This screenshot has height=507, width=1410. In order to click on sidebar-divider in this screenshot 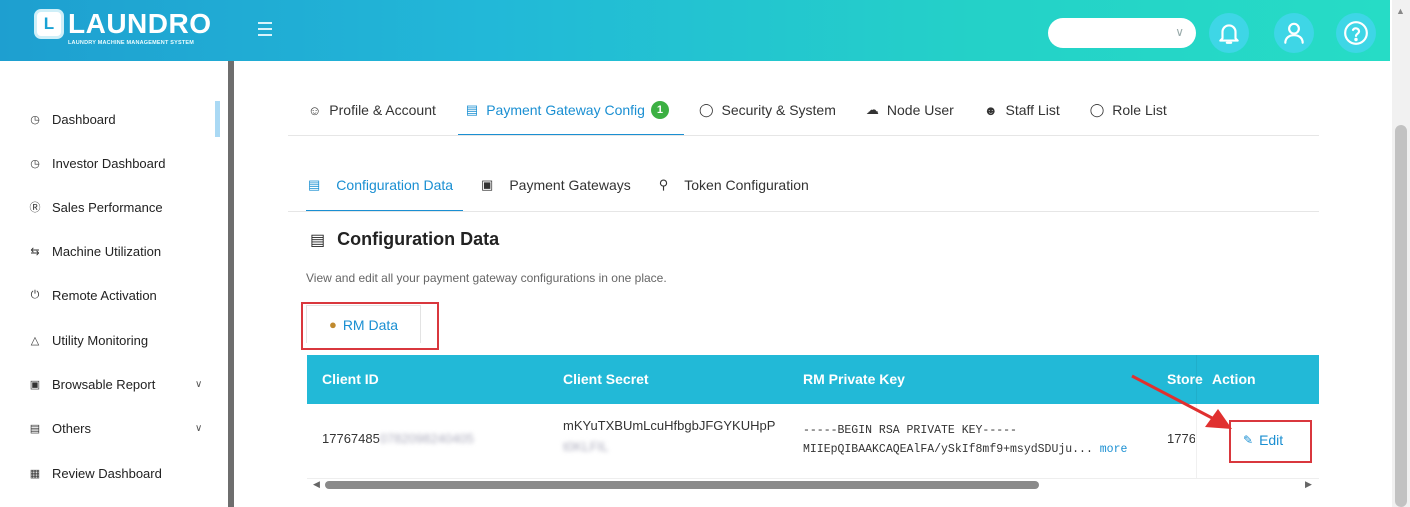, I will do `click(231, 284)`.